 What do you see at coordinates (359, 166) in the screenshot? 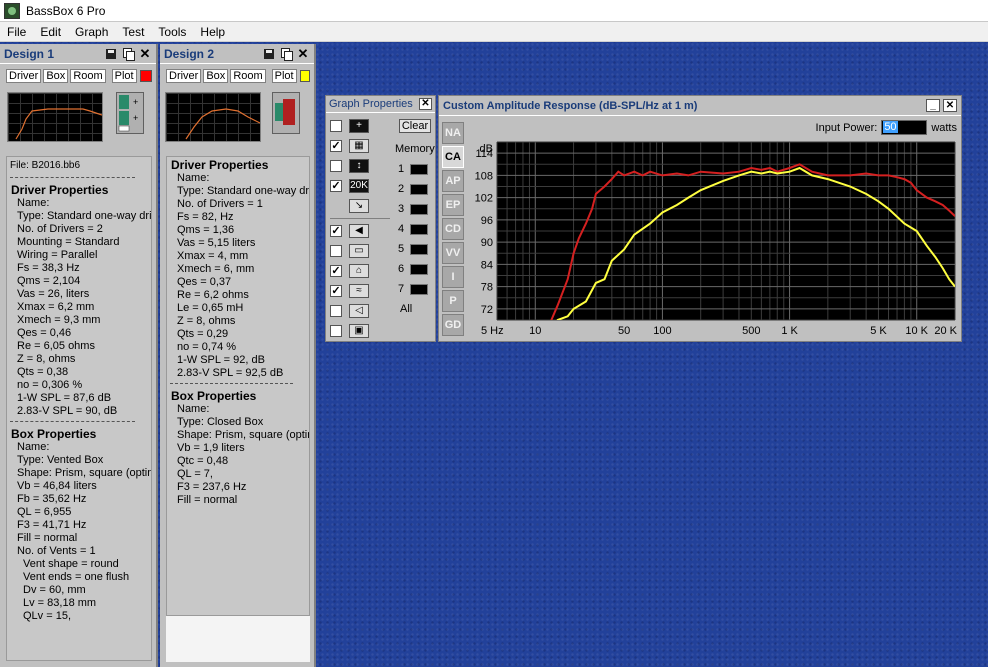
I see `vertical-scale-icon: ↕` at bounding box center [359, 166].